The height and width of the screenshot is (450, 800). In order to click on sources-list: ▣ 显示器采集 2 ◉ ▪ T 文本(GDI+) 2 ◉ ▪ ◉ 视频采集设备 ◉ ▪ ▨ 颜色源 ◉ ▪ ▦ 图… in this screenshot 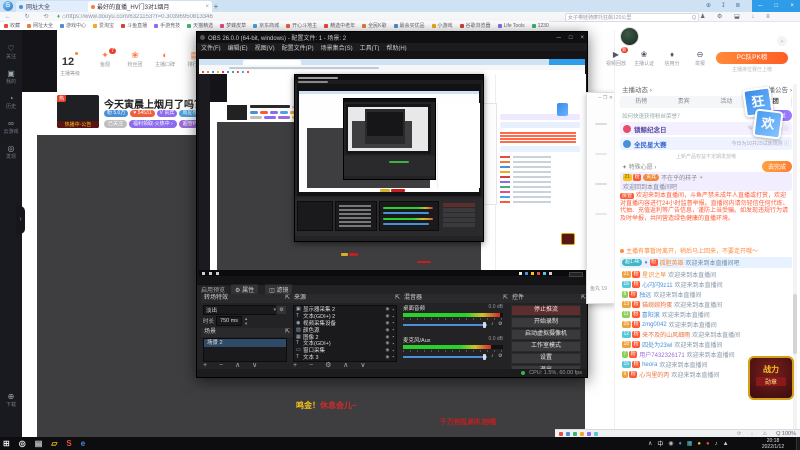, I will do `click(345, 333)`.